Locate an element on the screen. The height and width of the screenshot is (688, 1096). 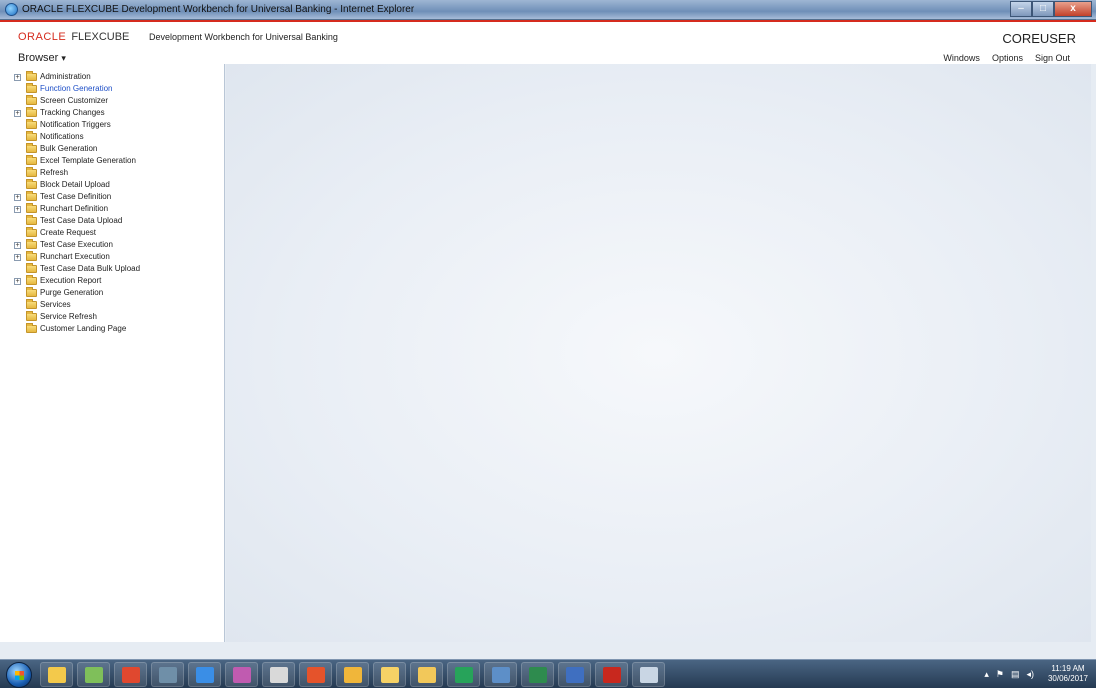
taskbar-mail-button is located at coordinates (389, 674).